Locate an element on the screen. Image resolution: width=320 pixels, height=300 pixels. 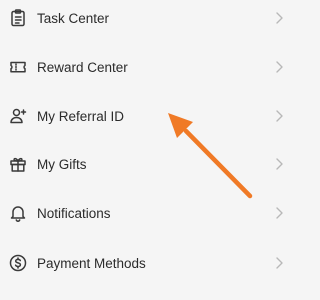
menu-item-reward-center: Reward Center is located at coordinates (150, 67).